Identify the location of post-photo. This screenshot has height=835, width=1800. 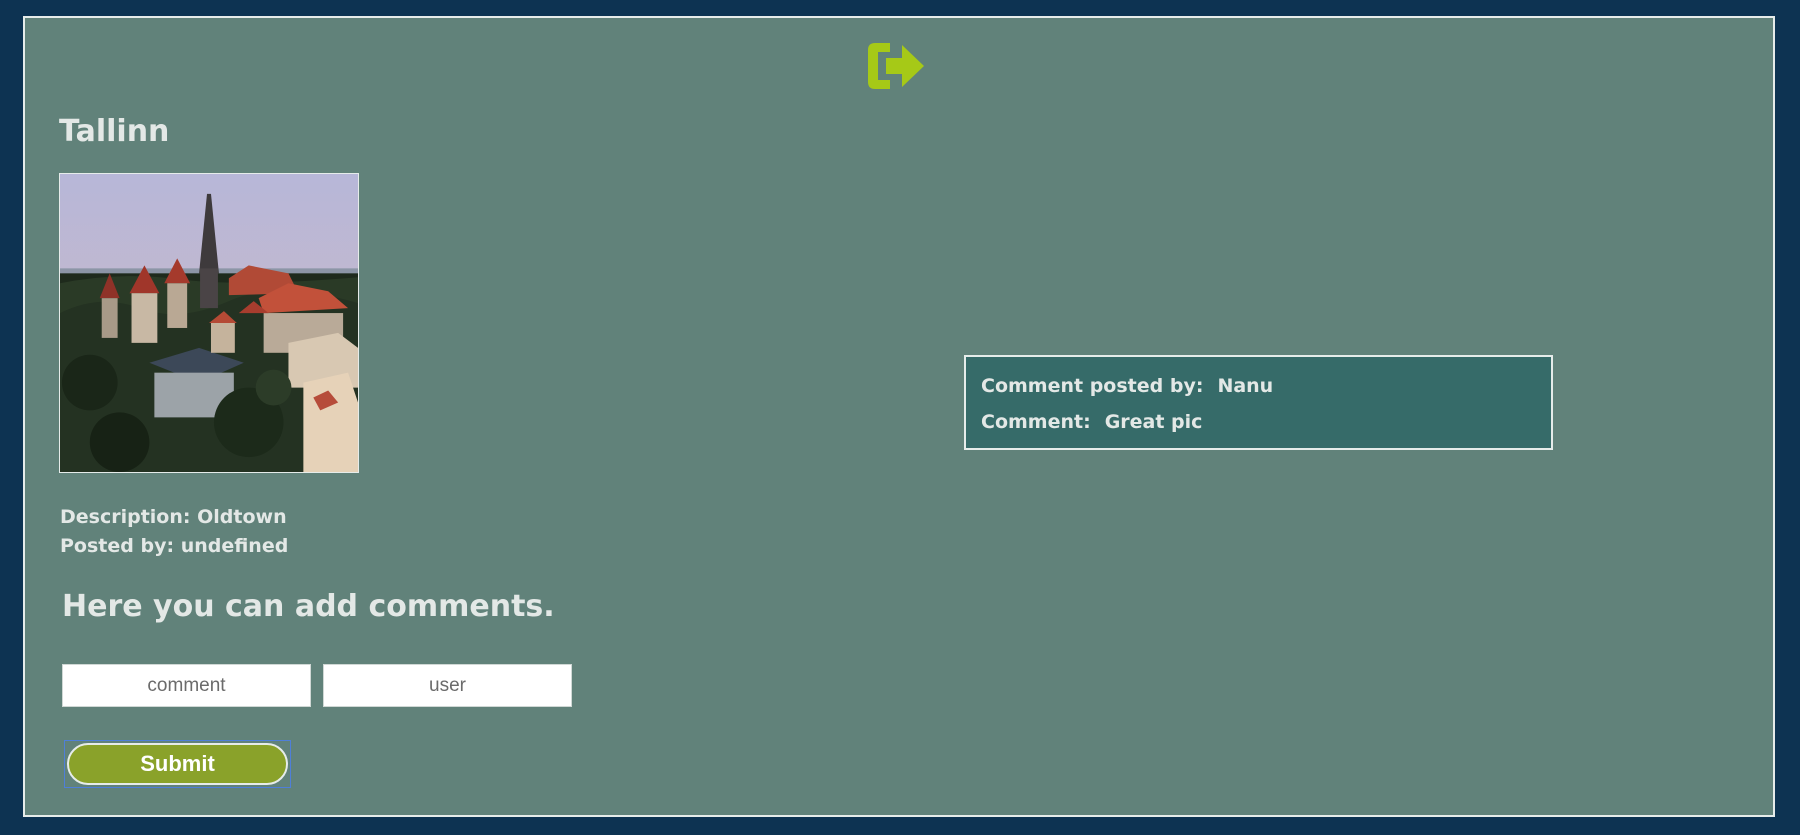
(209, 323).